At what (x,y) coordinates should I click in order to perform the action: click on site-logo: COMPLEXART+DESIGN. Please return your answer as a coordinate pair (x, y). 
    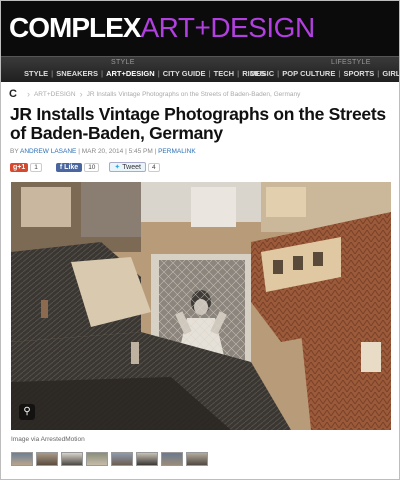
    Looking at the image, I should click on (162, 28).